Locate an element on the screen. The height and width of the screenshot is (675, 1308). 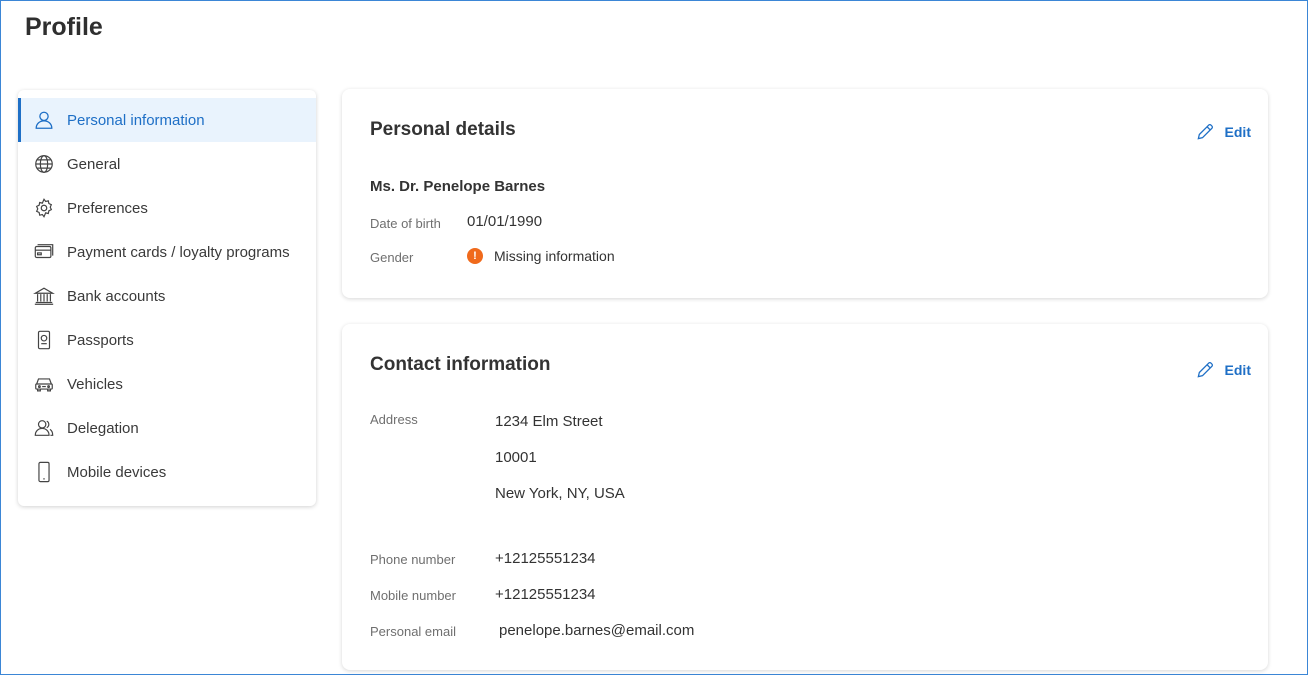
sidebar-item-bank-accounts: Bank accounts is located at coordinates (167, 296).